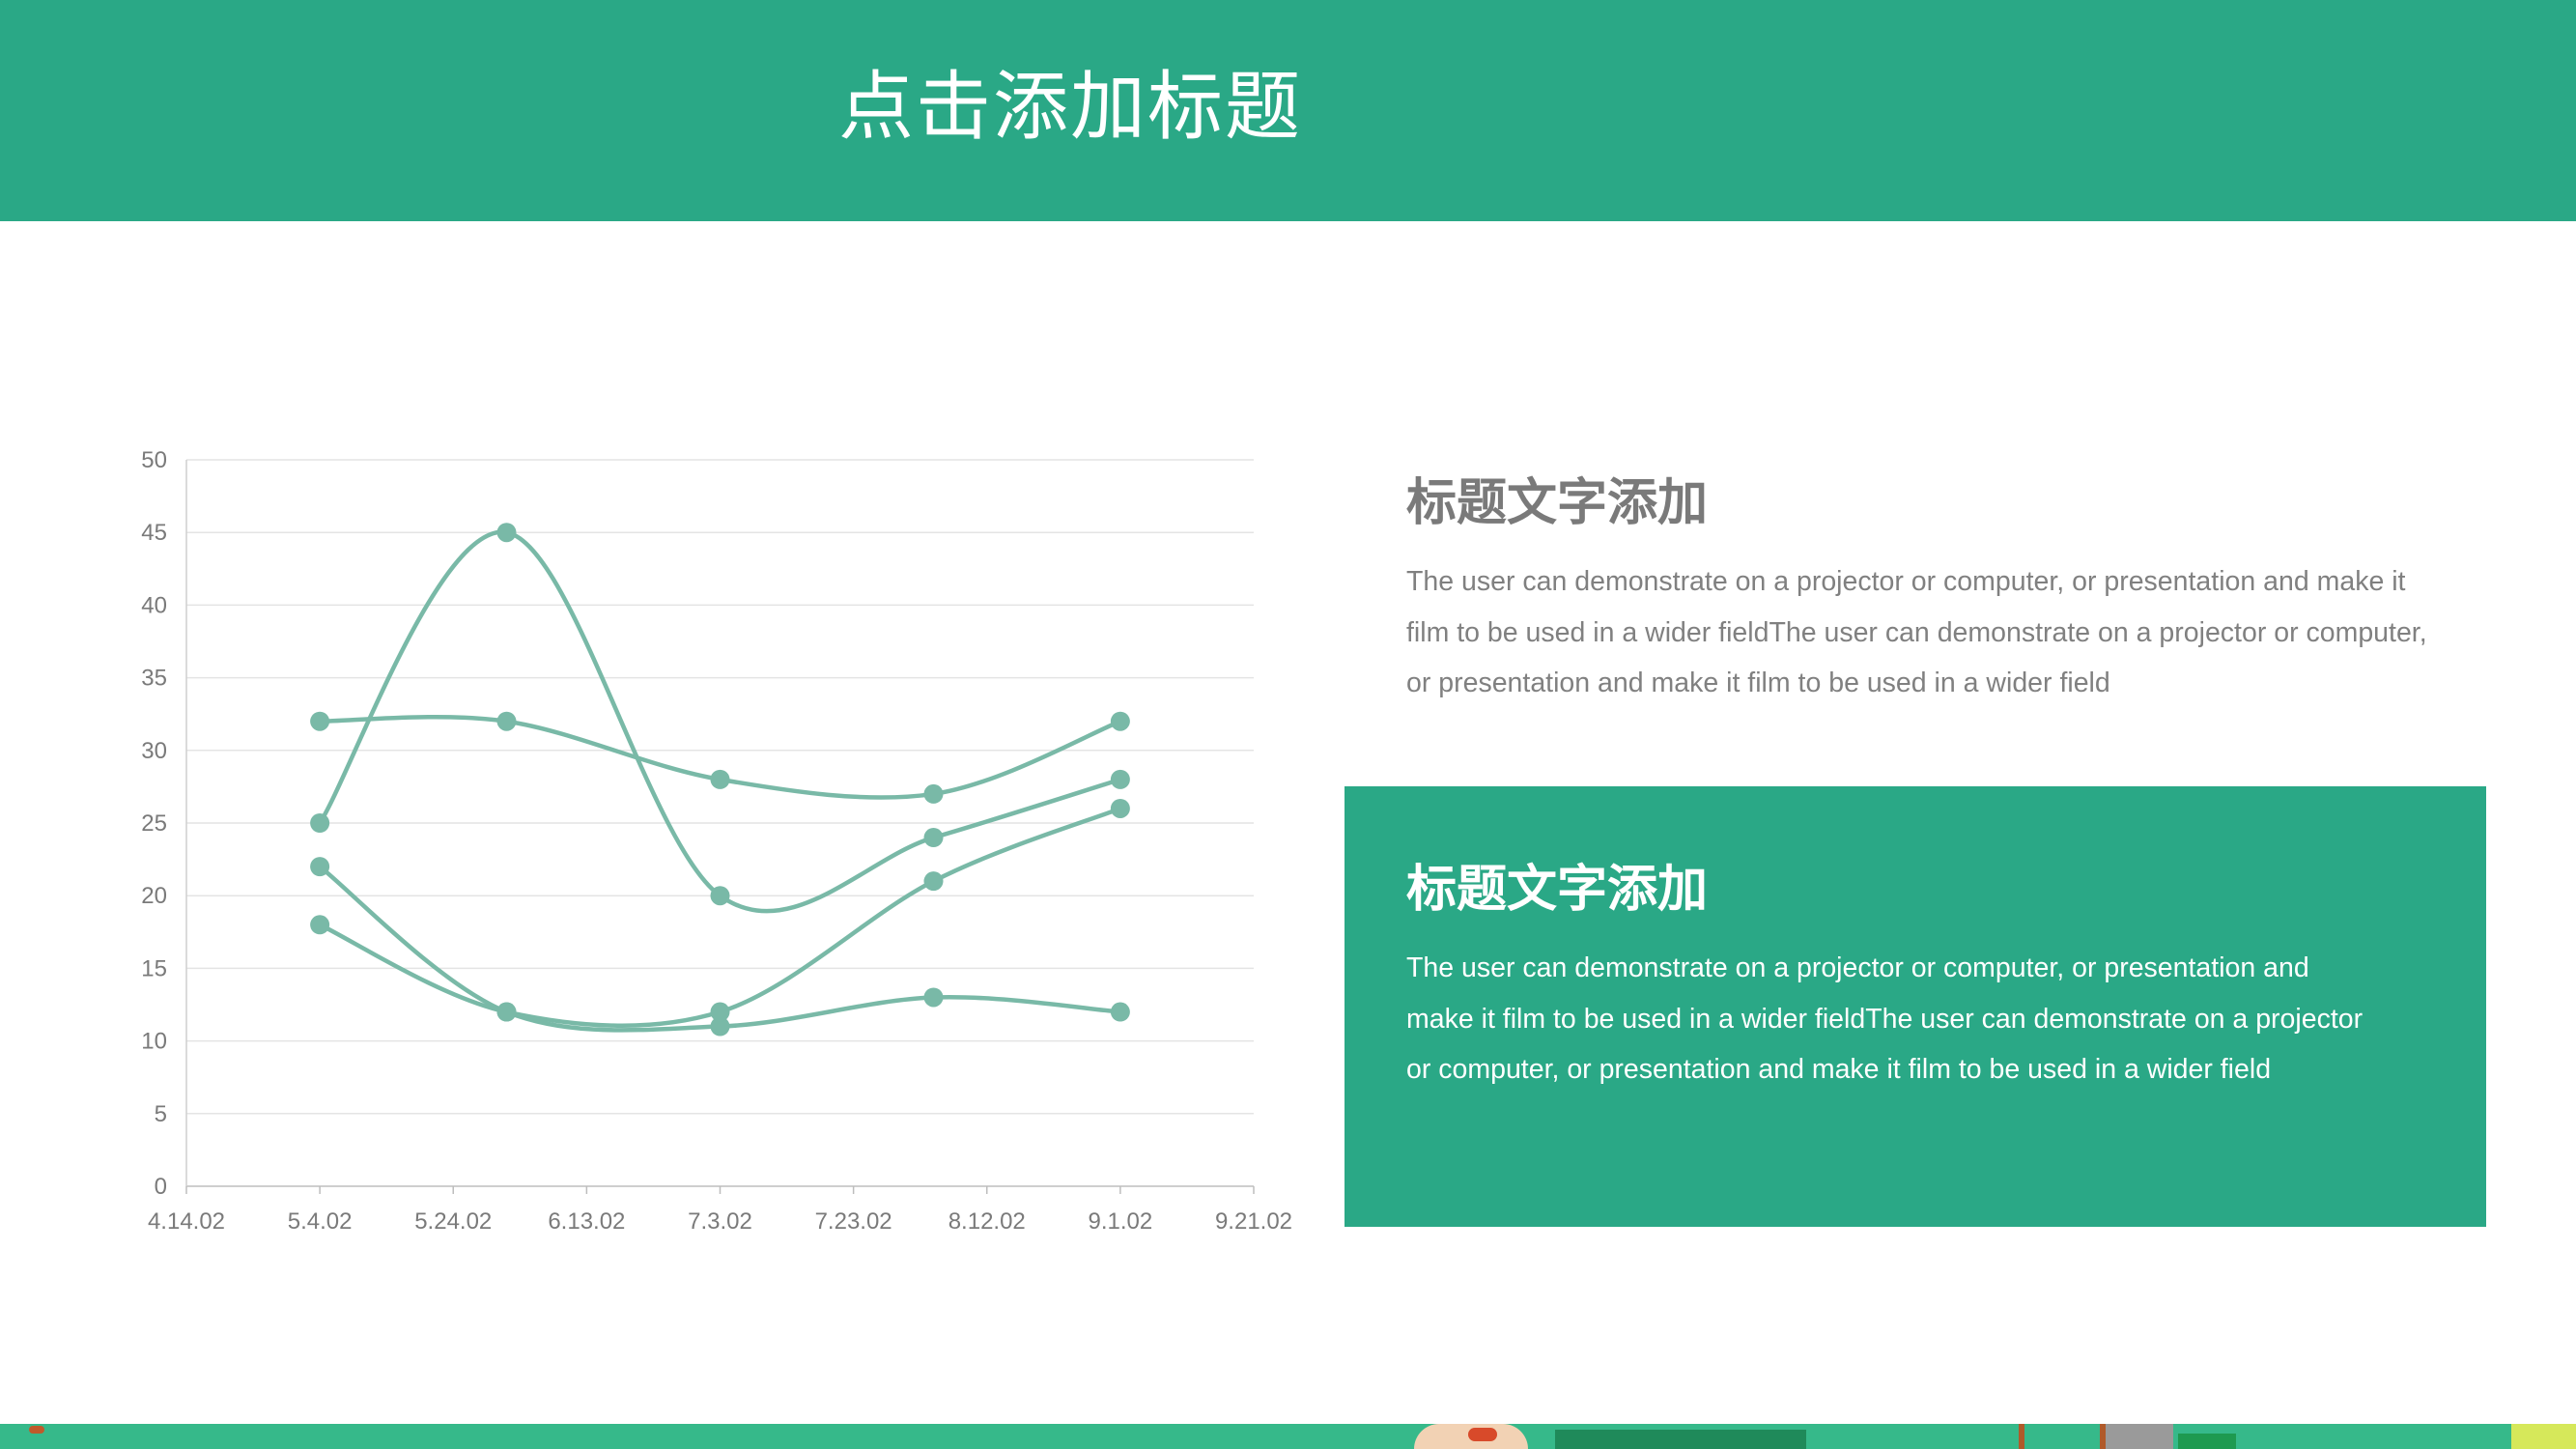 Image resolution: width=2576 pixels, height=1449 pixels. What do you see at coordinates (161, 1187) in the screenshot?
I see `y-tick-label: 0` at bounding box center [161, 1187].